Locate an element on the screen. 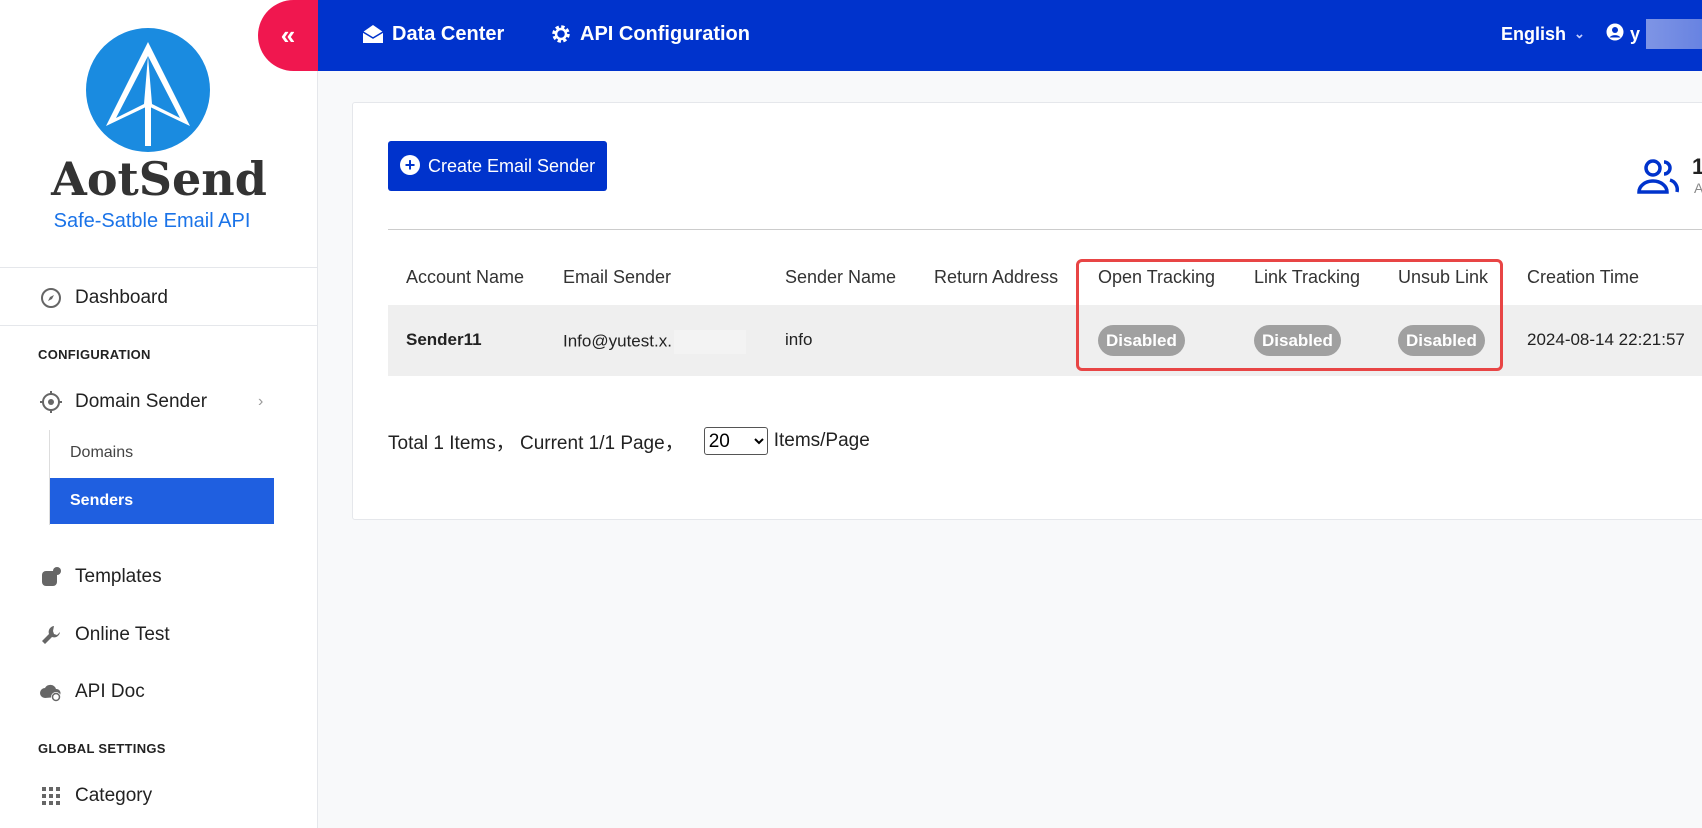 The image size is (1702, 828). section-label-configuration: CONFIGURATION is located at coordinates (94, 354).